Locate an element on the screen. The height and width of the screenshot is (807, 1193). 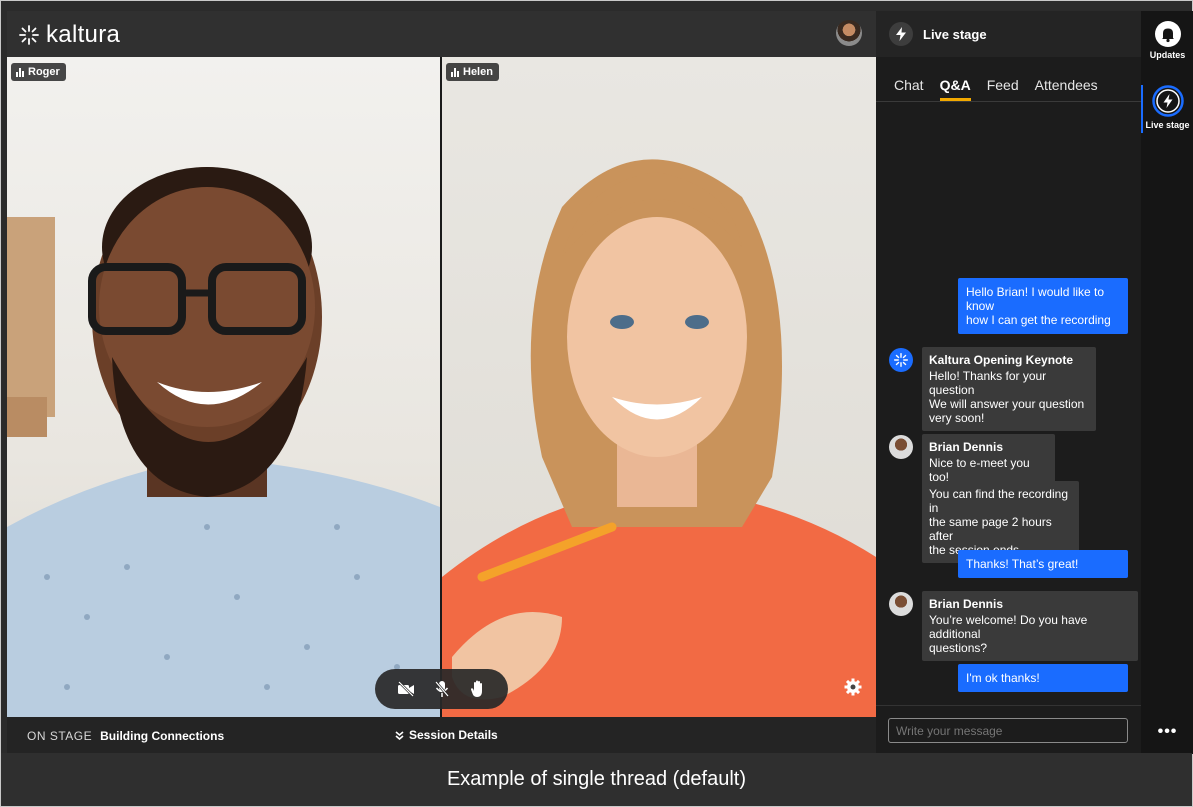
message-text: the same page 2 hours after is located at coordinates (990, 529).